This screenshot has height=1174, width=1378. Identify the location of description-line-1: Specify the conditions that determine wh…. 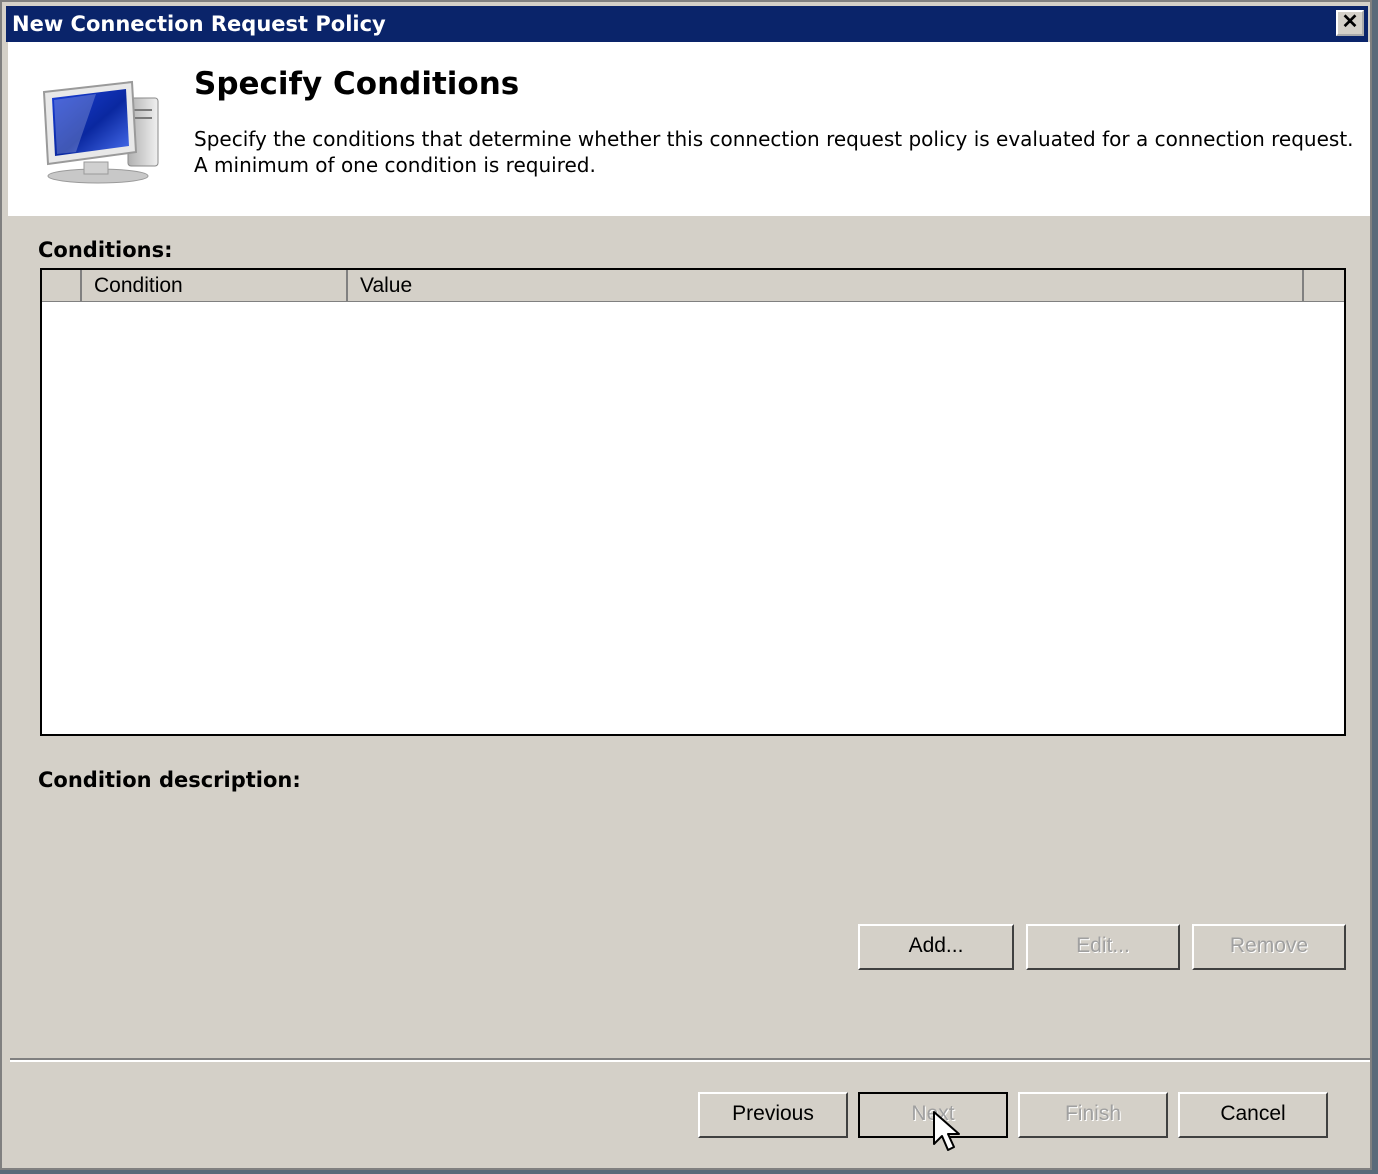
(774, 139).